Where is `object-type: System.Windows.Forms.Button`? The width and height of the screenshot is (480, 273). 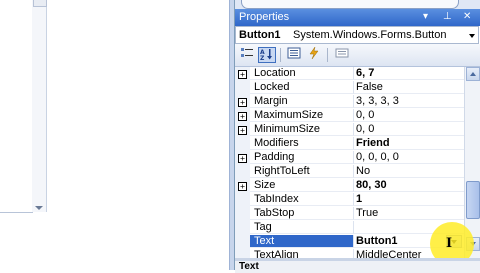 object-type: System.Windows.Forms.Button is located at coordinates (370, 35).